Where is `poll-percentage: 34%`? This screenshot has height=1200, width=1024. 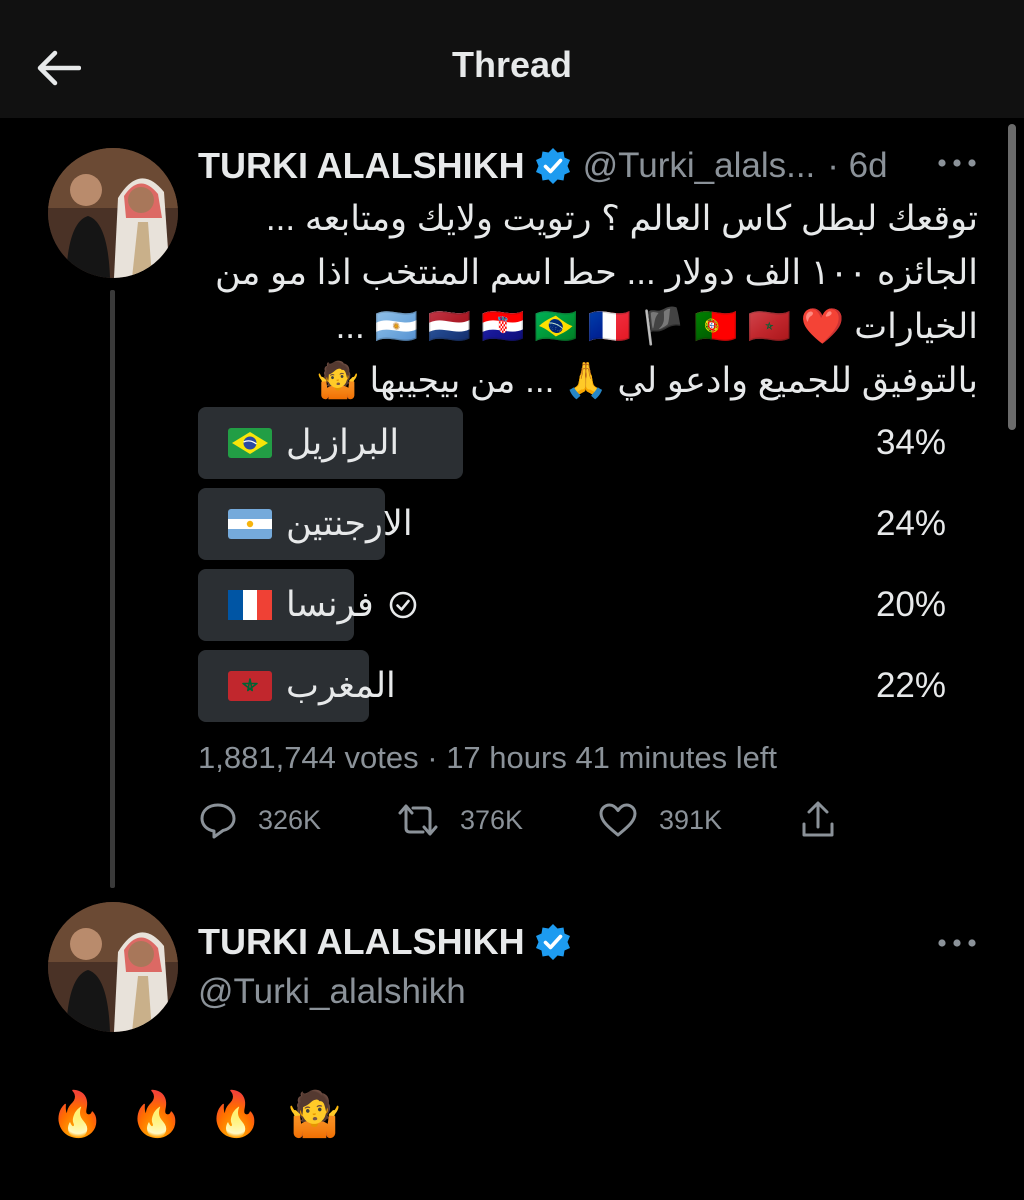
poll-percentage: 34% is located at coordinates (910, 442).